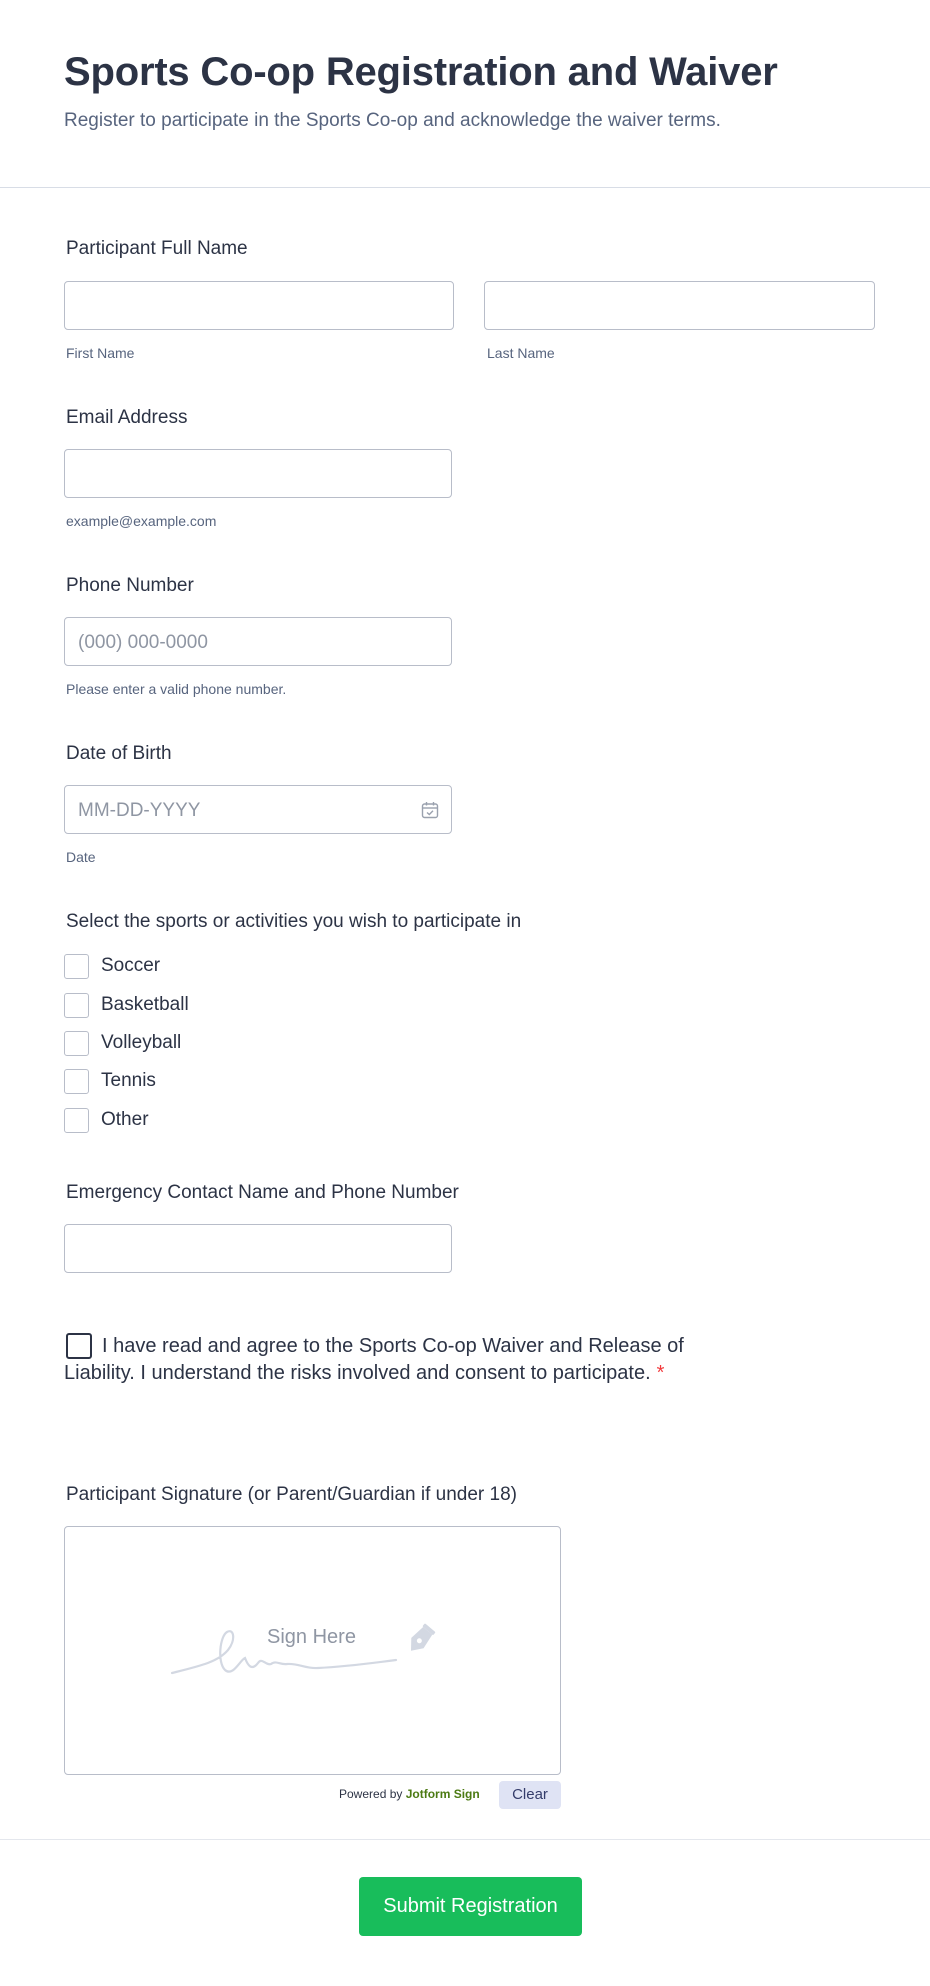  What do you see at coordinates (141, 521) in the screenshot?
I see `email-sublabel: example@example.com` at bounding box center [141, 521].